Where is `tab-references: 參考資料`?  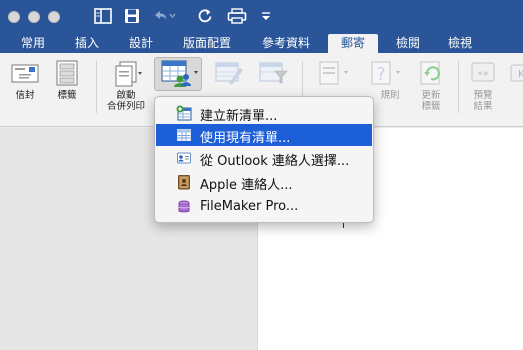 tab-references: 參考資料 is located at coordinates (286, 43).